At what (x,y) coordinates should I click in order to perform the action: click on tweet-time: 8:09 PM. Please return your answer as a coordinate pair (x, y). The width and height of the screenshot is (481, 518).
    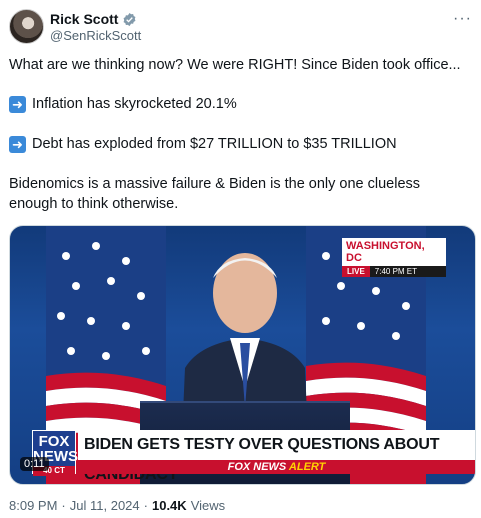
    Looking at the image, I should click on (33, 505).